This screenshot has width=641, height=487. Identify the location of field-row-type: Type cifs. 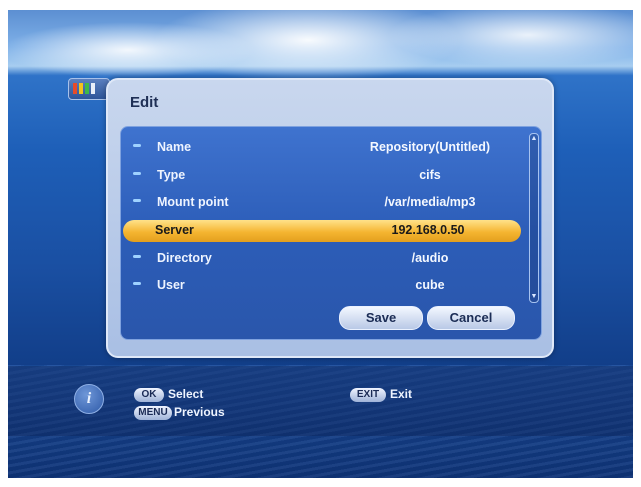
(323, 176).